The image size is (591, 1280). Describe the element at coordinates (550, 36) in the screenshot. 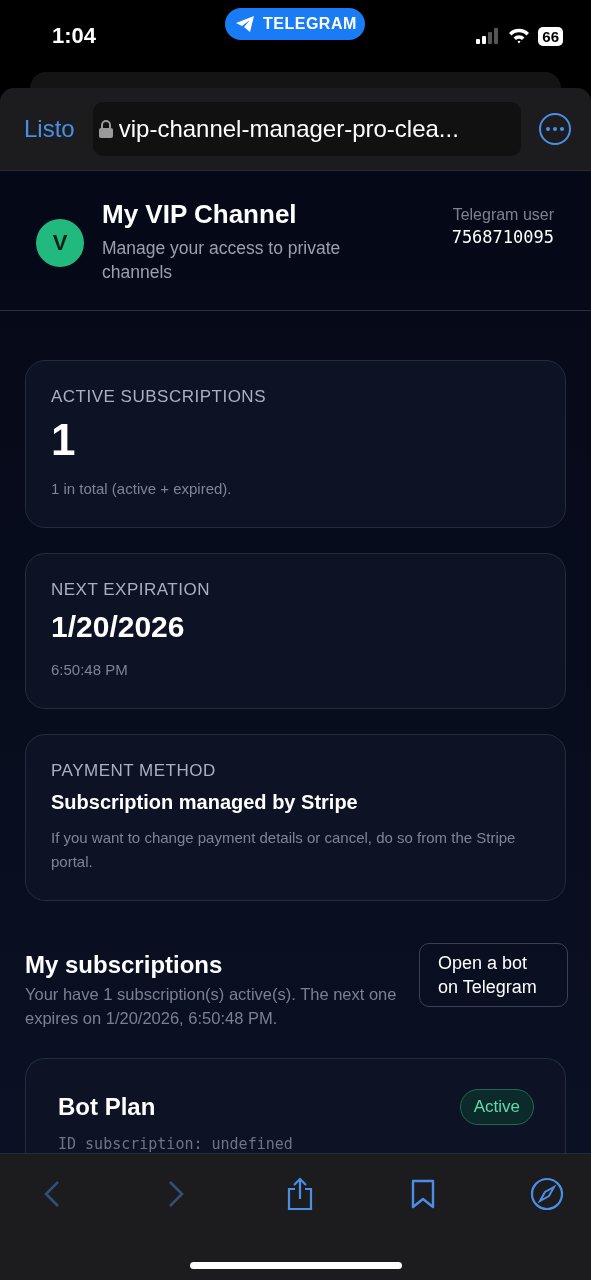

I see `battery-level: 66` at that location.